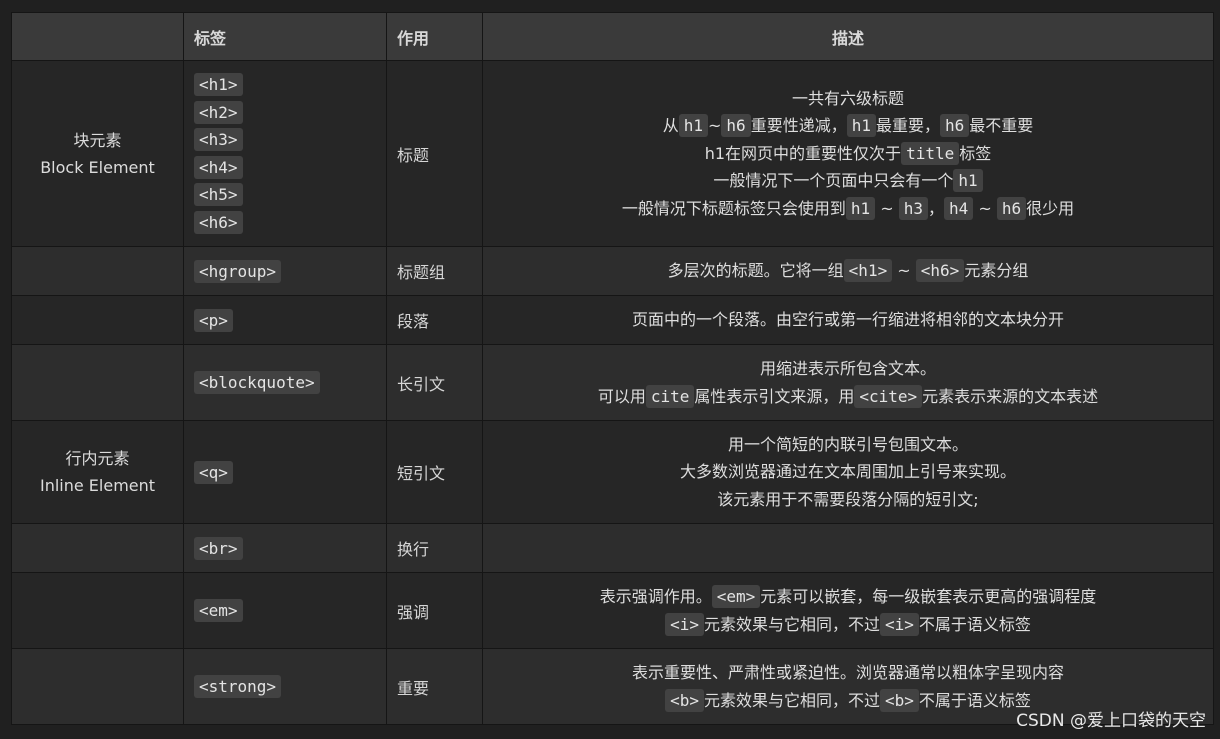 The image size is (1220, 739). I want to click on desc-line: 表示重要性、严肃性或紧迫性。浏览器通常以粗体字呈现内容, so click(847, 672).